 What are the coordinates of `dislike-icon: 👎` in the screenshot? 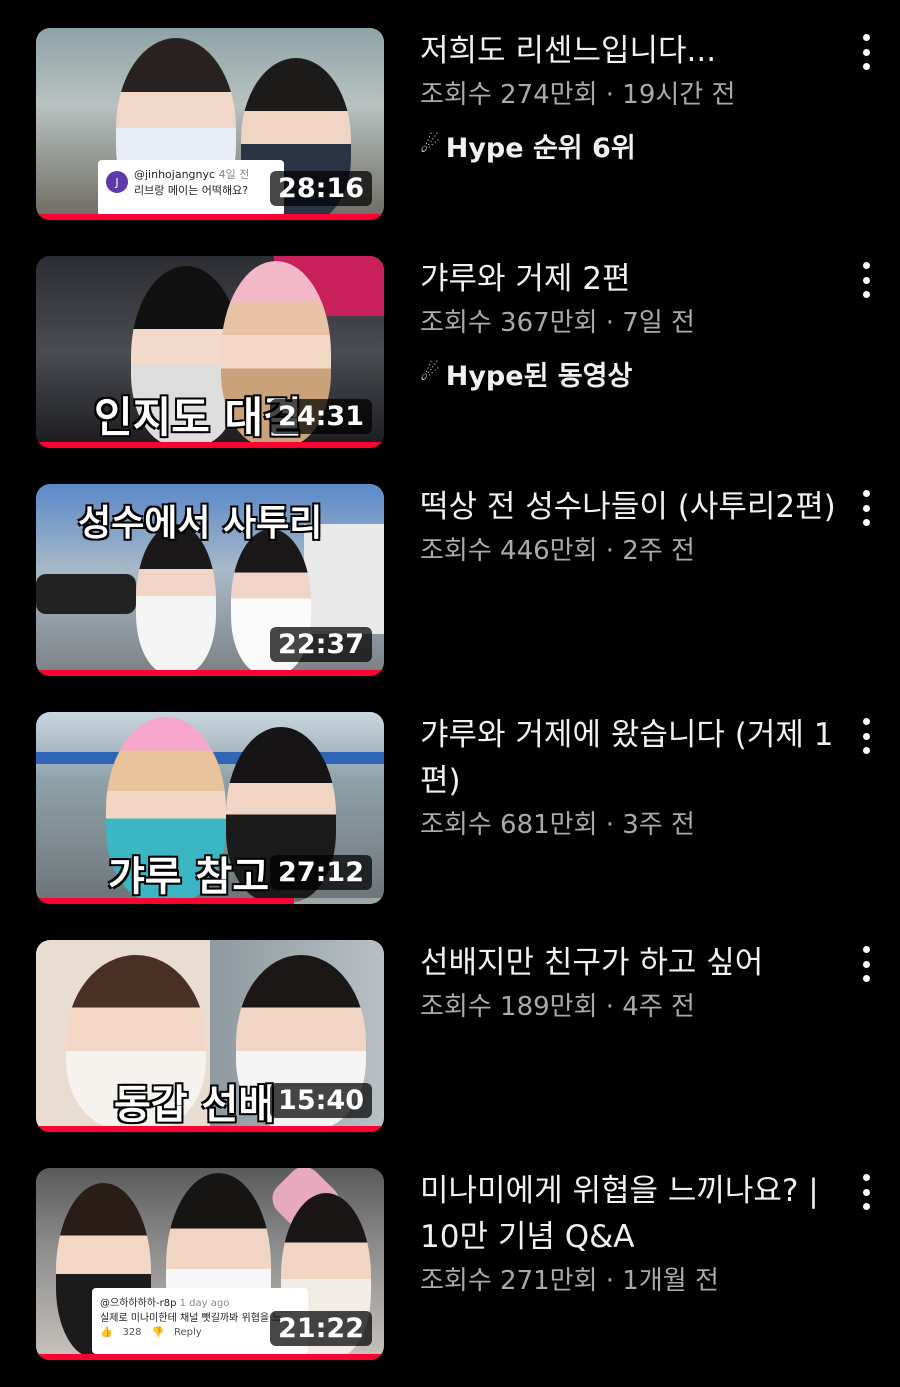 It's located at (157, 1332).